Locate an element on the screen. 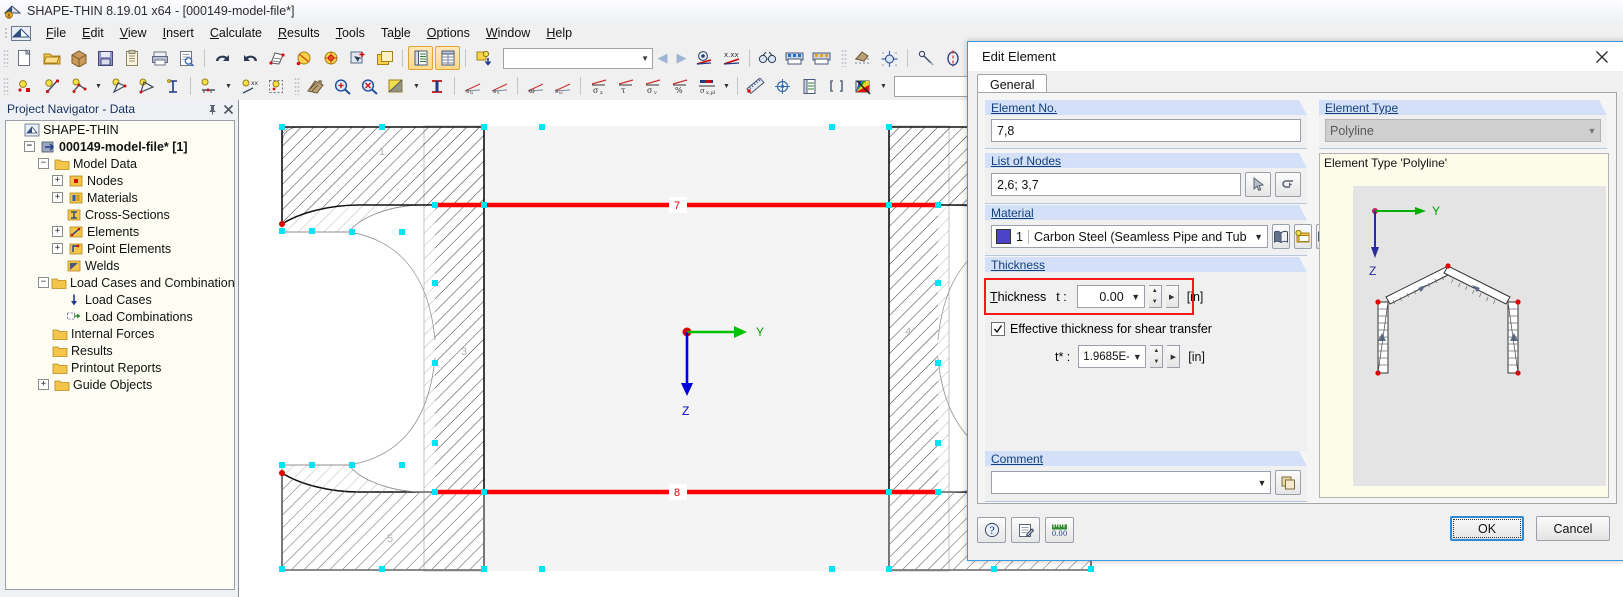  sigma-x-icon: σx is located at coordinates (598, 86).